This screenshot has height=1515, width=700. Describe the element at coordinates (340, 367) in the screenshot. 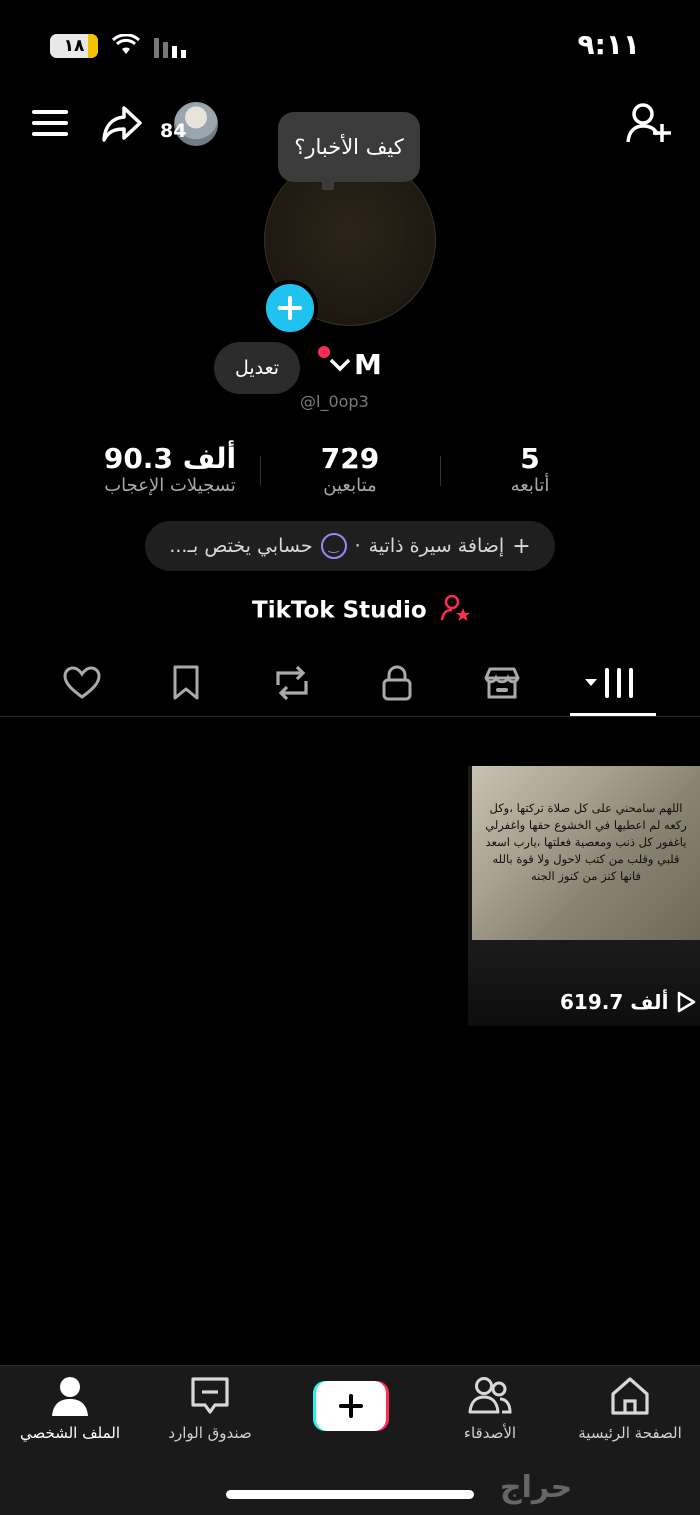

I see `chevron-down-icon` at that location.